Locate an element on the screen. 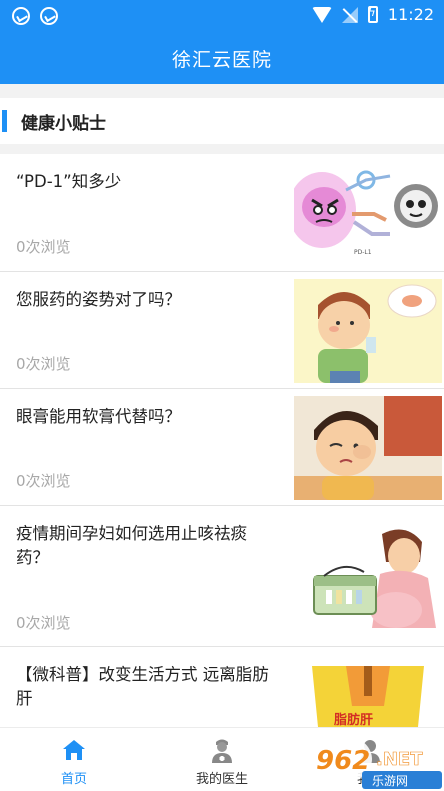  status-time: 11:22 is located at coordinates (410, 14).